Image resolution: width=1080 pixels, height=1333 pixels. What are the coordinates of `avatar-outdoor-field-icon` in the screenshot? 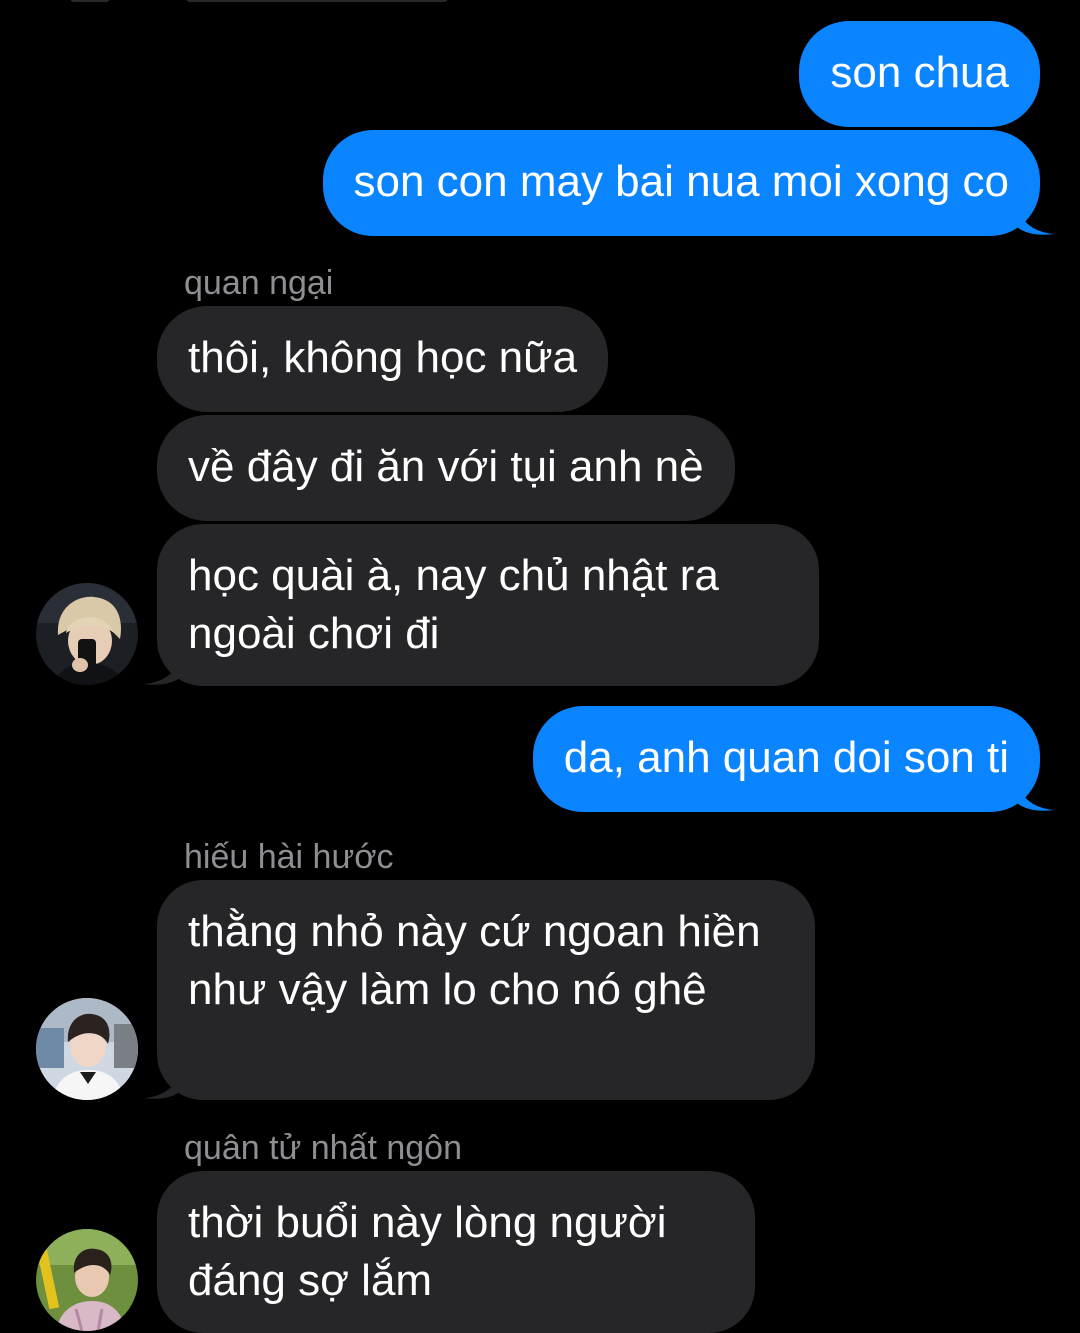 It's located at (87, 1280).